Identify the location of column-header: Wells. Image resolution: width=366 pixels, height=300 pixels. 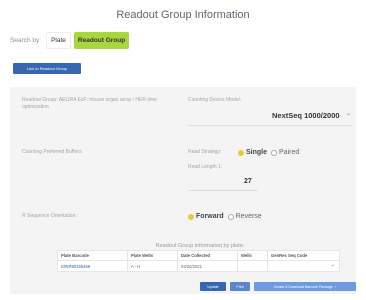
(252, 255).